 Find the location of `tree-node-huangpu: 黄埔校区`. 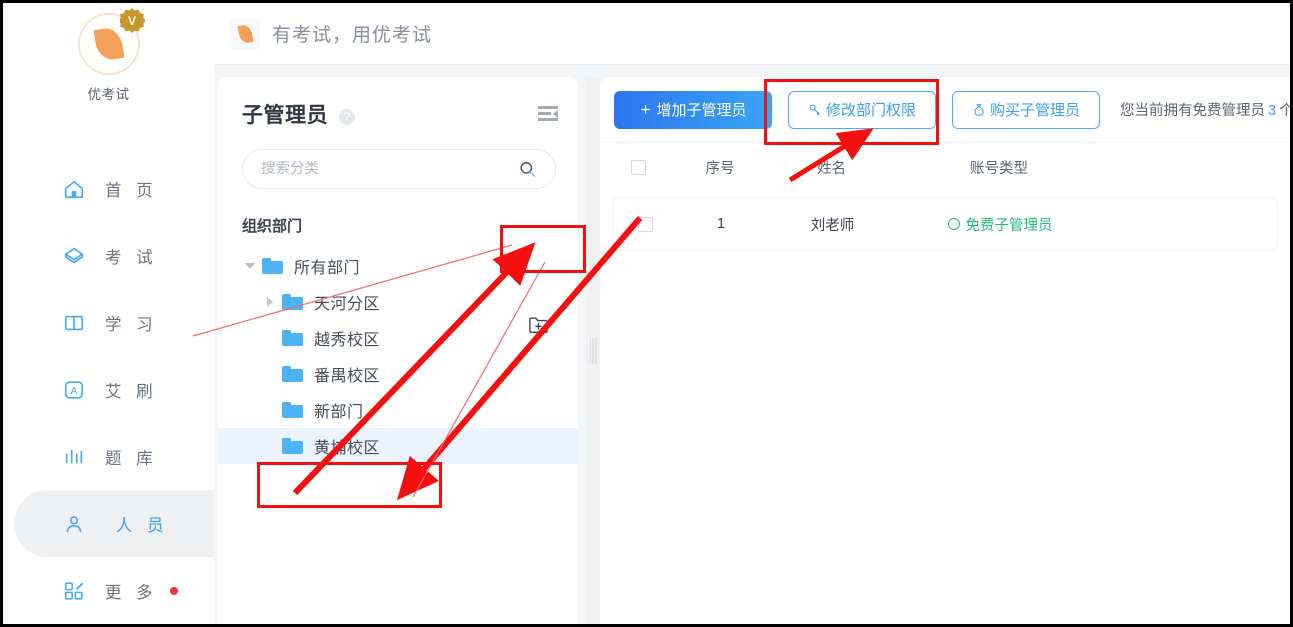

tree-node-huangpu: 黄埔校区 is located at coordinates (398, 446).